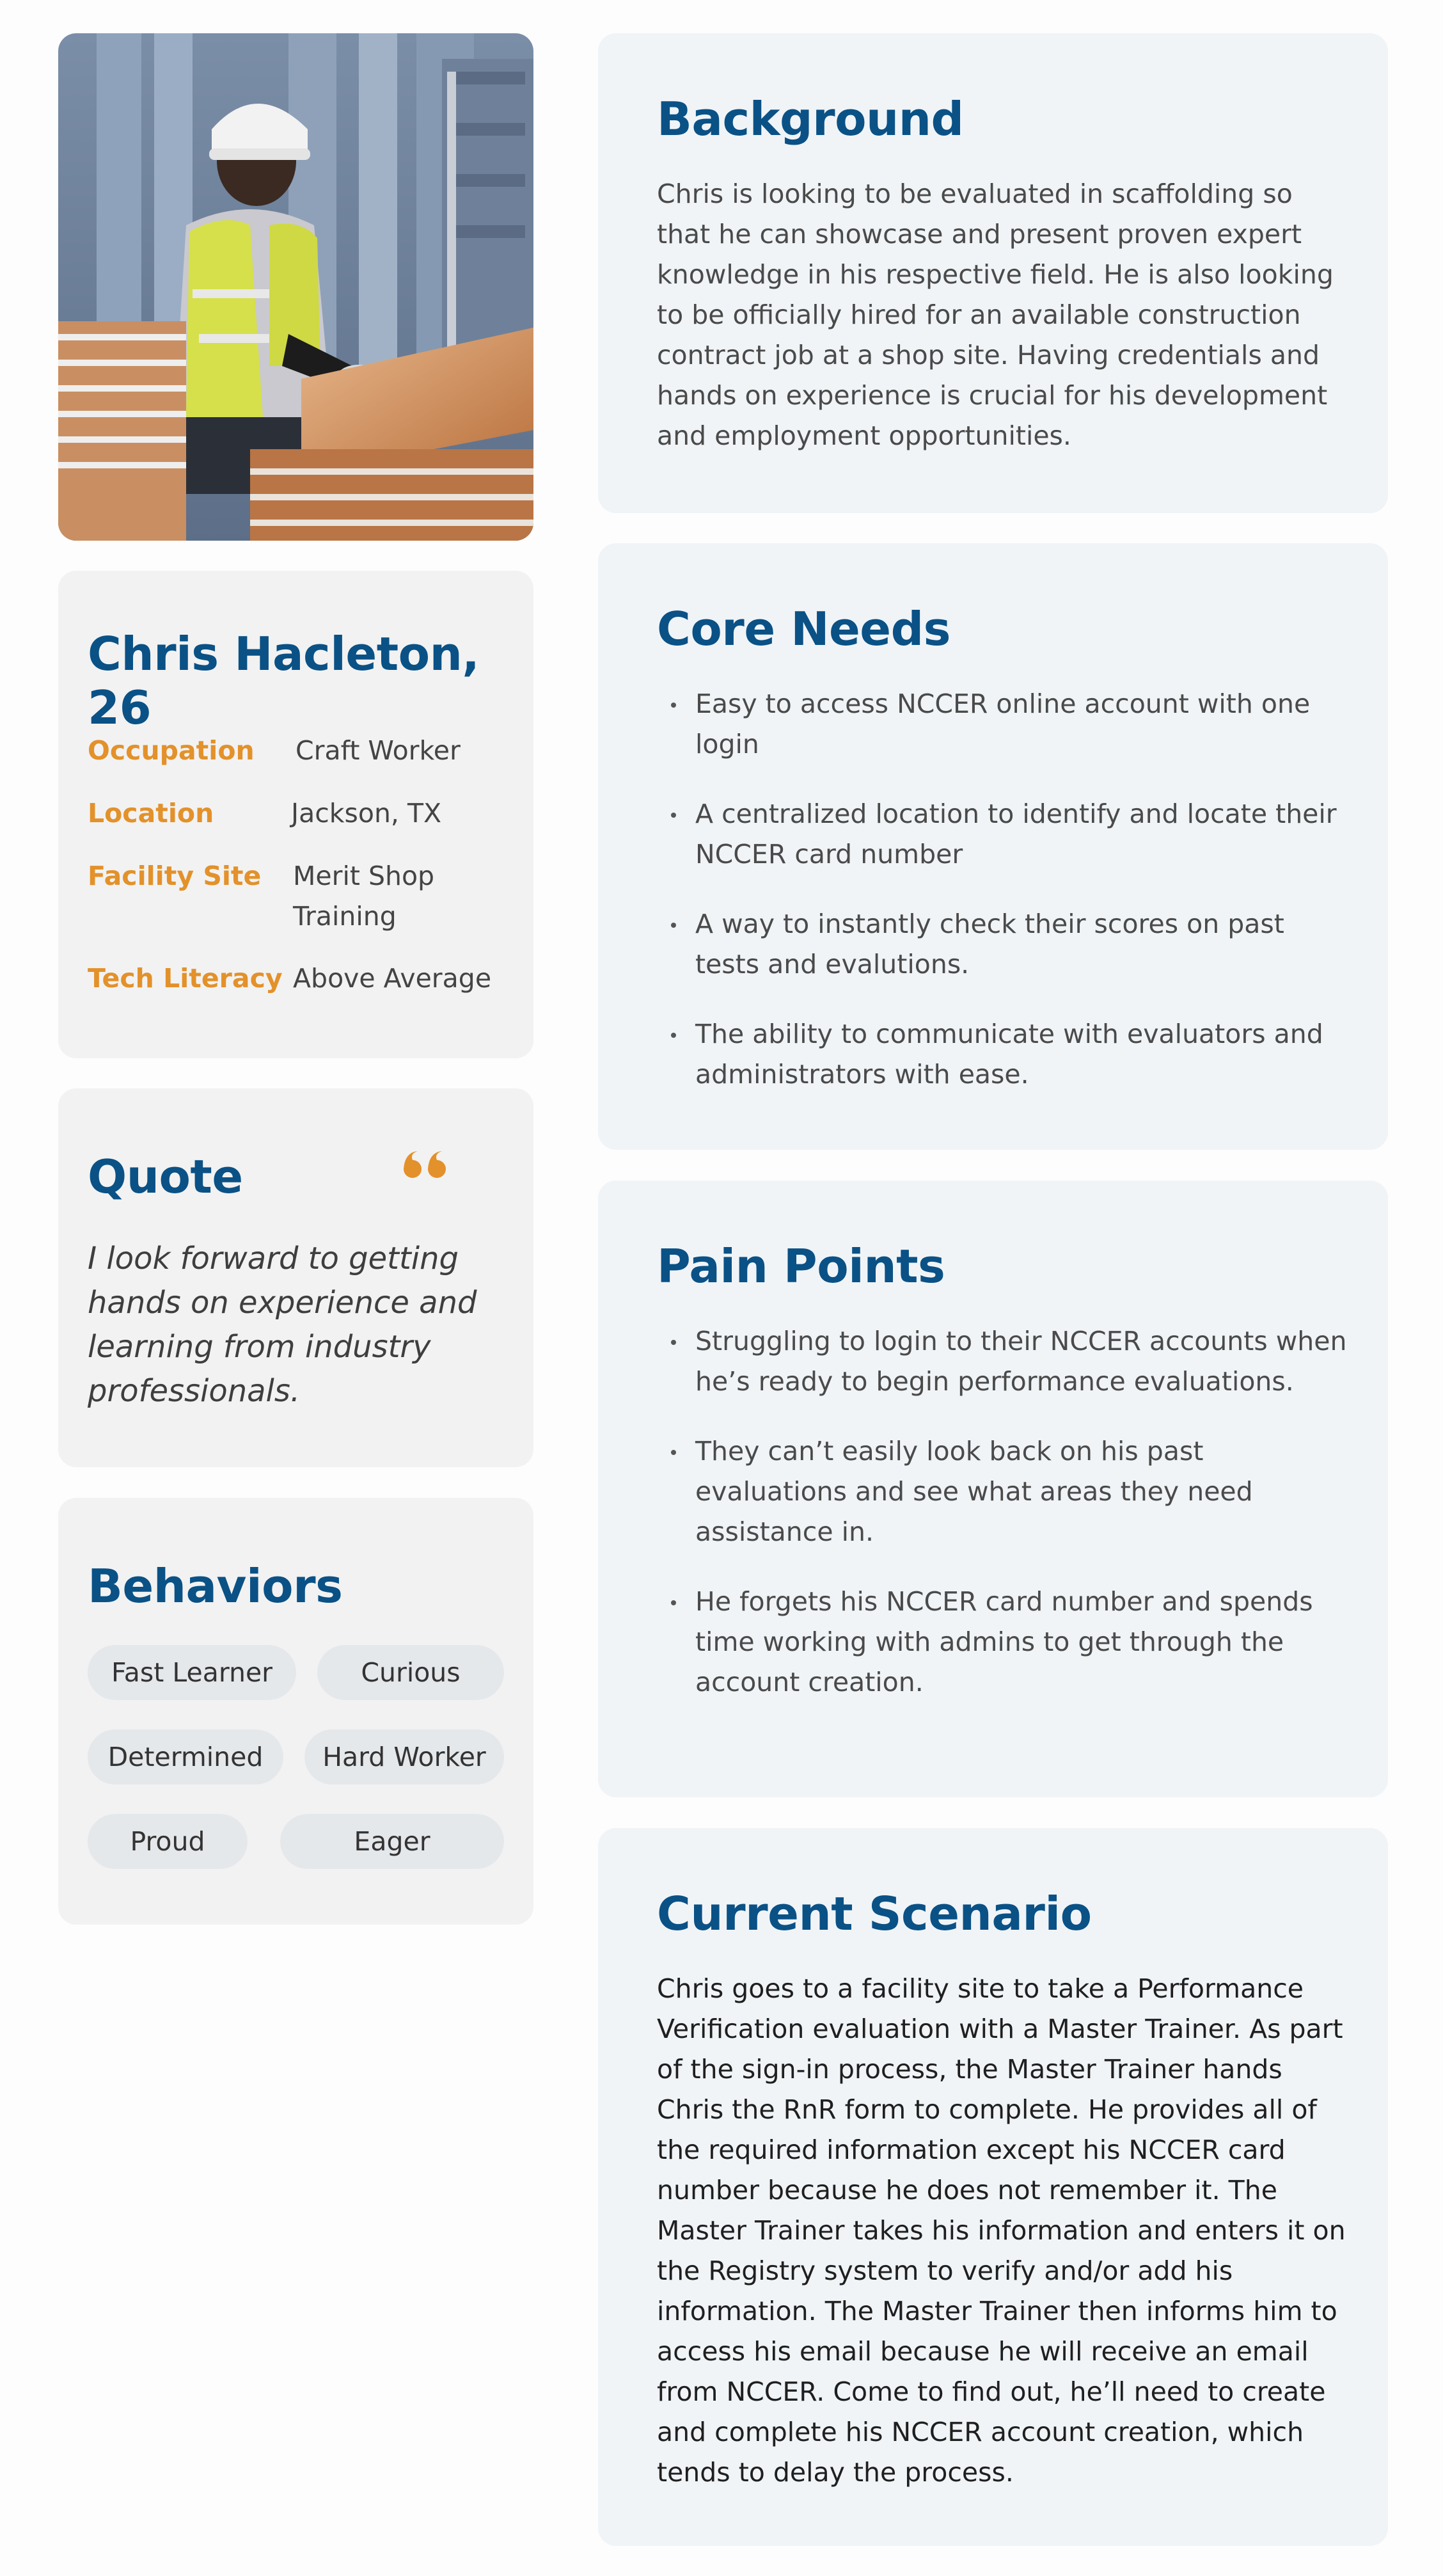 The width and height of the screenshot is (1443, 2576). What do you see at coordinates (424, 1169) in the screenshot?
I see `quote-mark-icon` at bounding box center [424, 1169].